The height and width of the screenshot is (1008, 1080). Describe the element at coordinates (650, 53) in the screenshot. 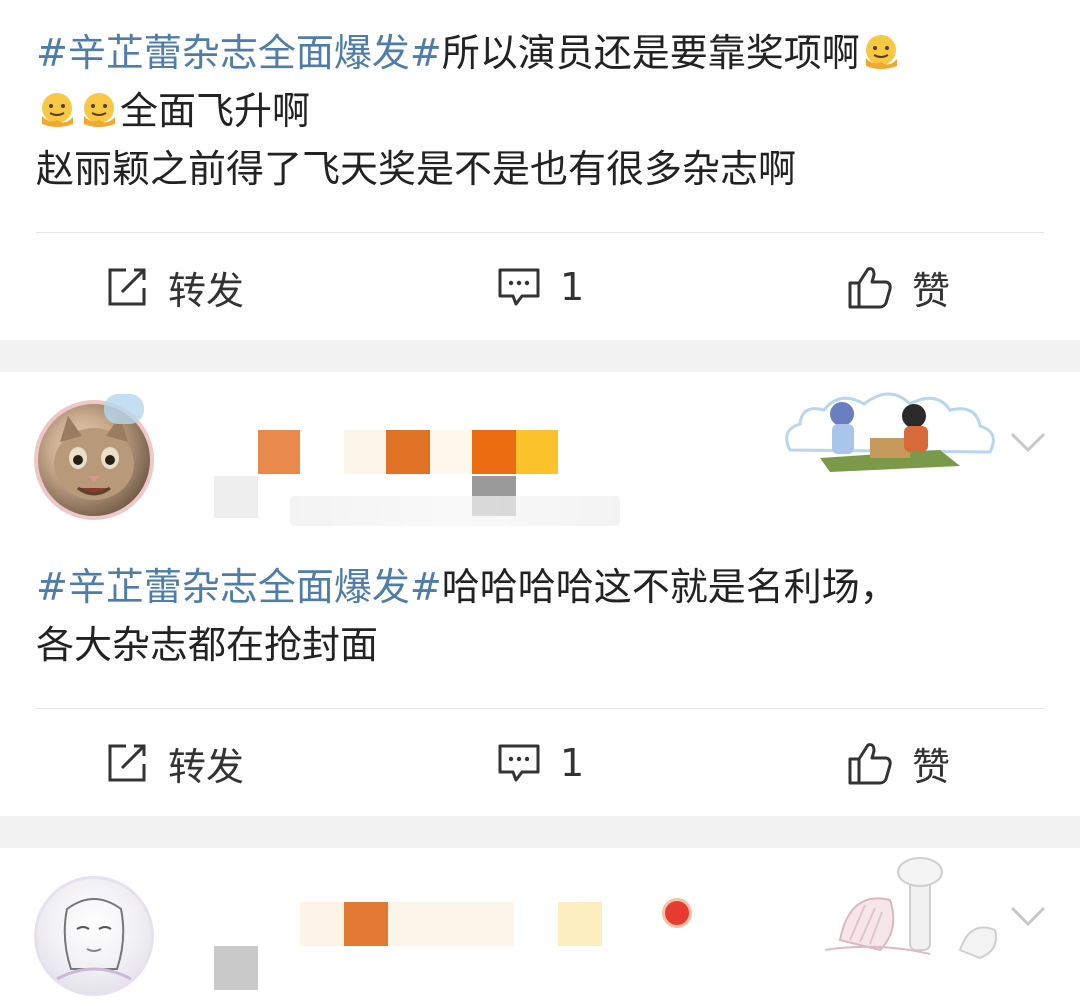

I see `post-text-line: 所以演员还是要靠奖项啊` at that location.